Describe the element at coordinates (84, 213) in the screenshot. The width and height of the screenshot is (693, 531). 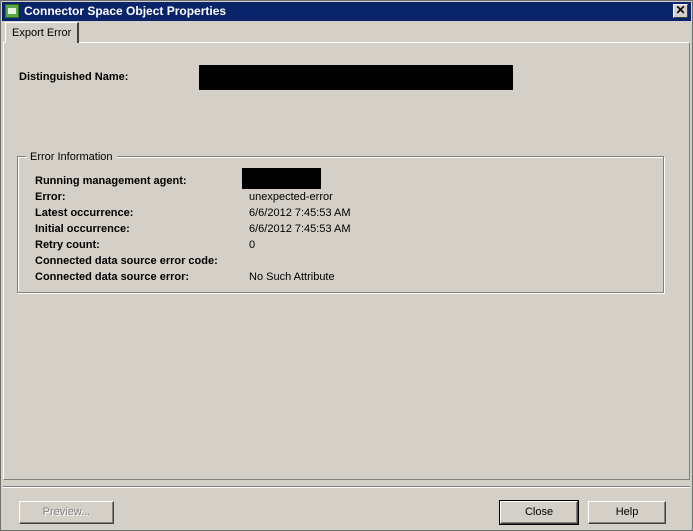
I see `latest-occurrence-label: Latest occurrence:` at that location.